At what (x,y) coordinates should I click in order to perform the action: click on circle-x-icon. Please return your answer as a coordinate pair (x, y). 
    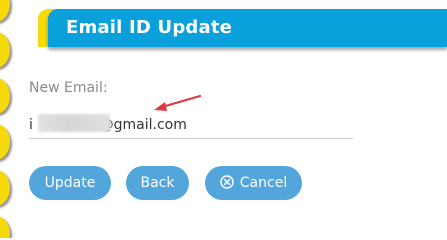
    Looking at the image, I should click on (227, 182).